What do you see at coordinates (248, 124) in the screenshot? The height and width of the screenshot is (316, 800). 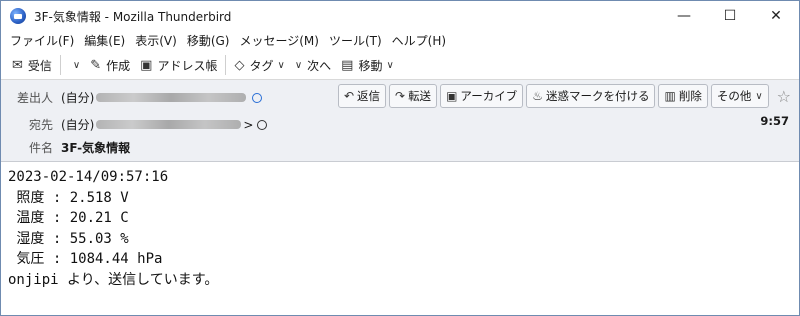 I see `to-suffix: >` at bounding box center [248, 124].